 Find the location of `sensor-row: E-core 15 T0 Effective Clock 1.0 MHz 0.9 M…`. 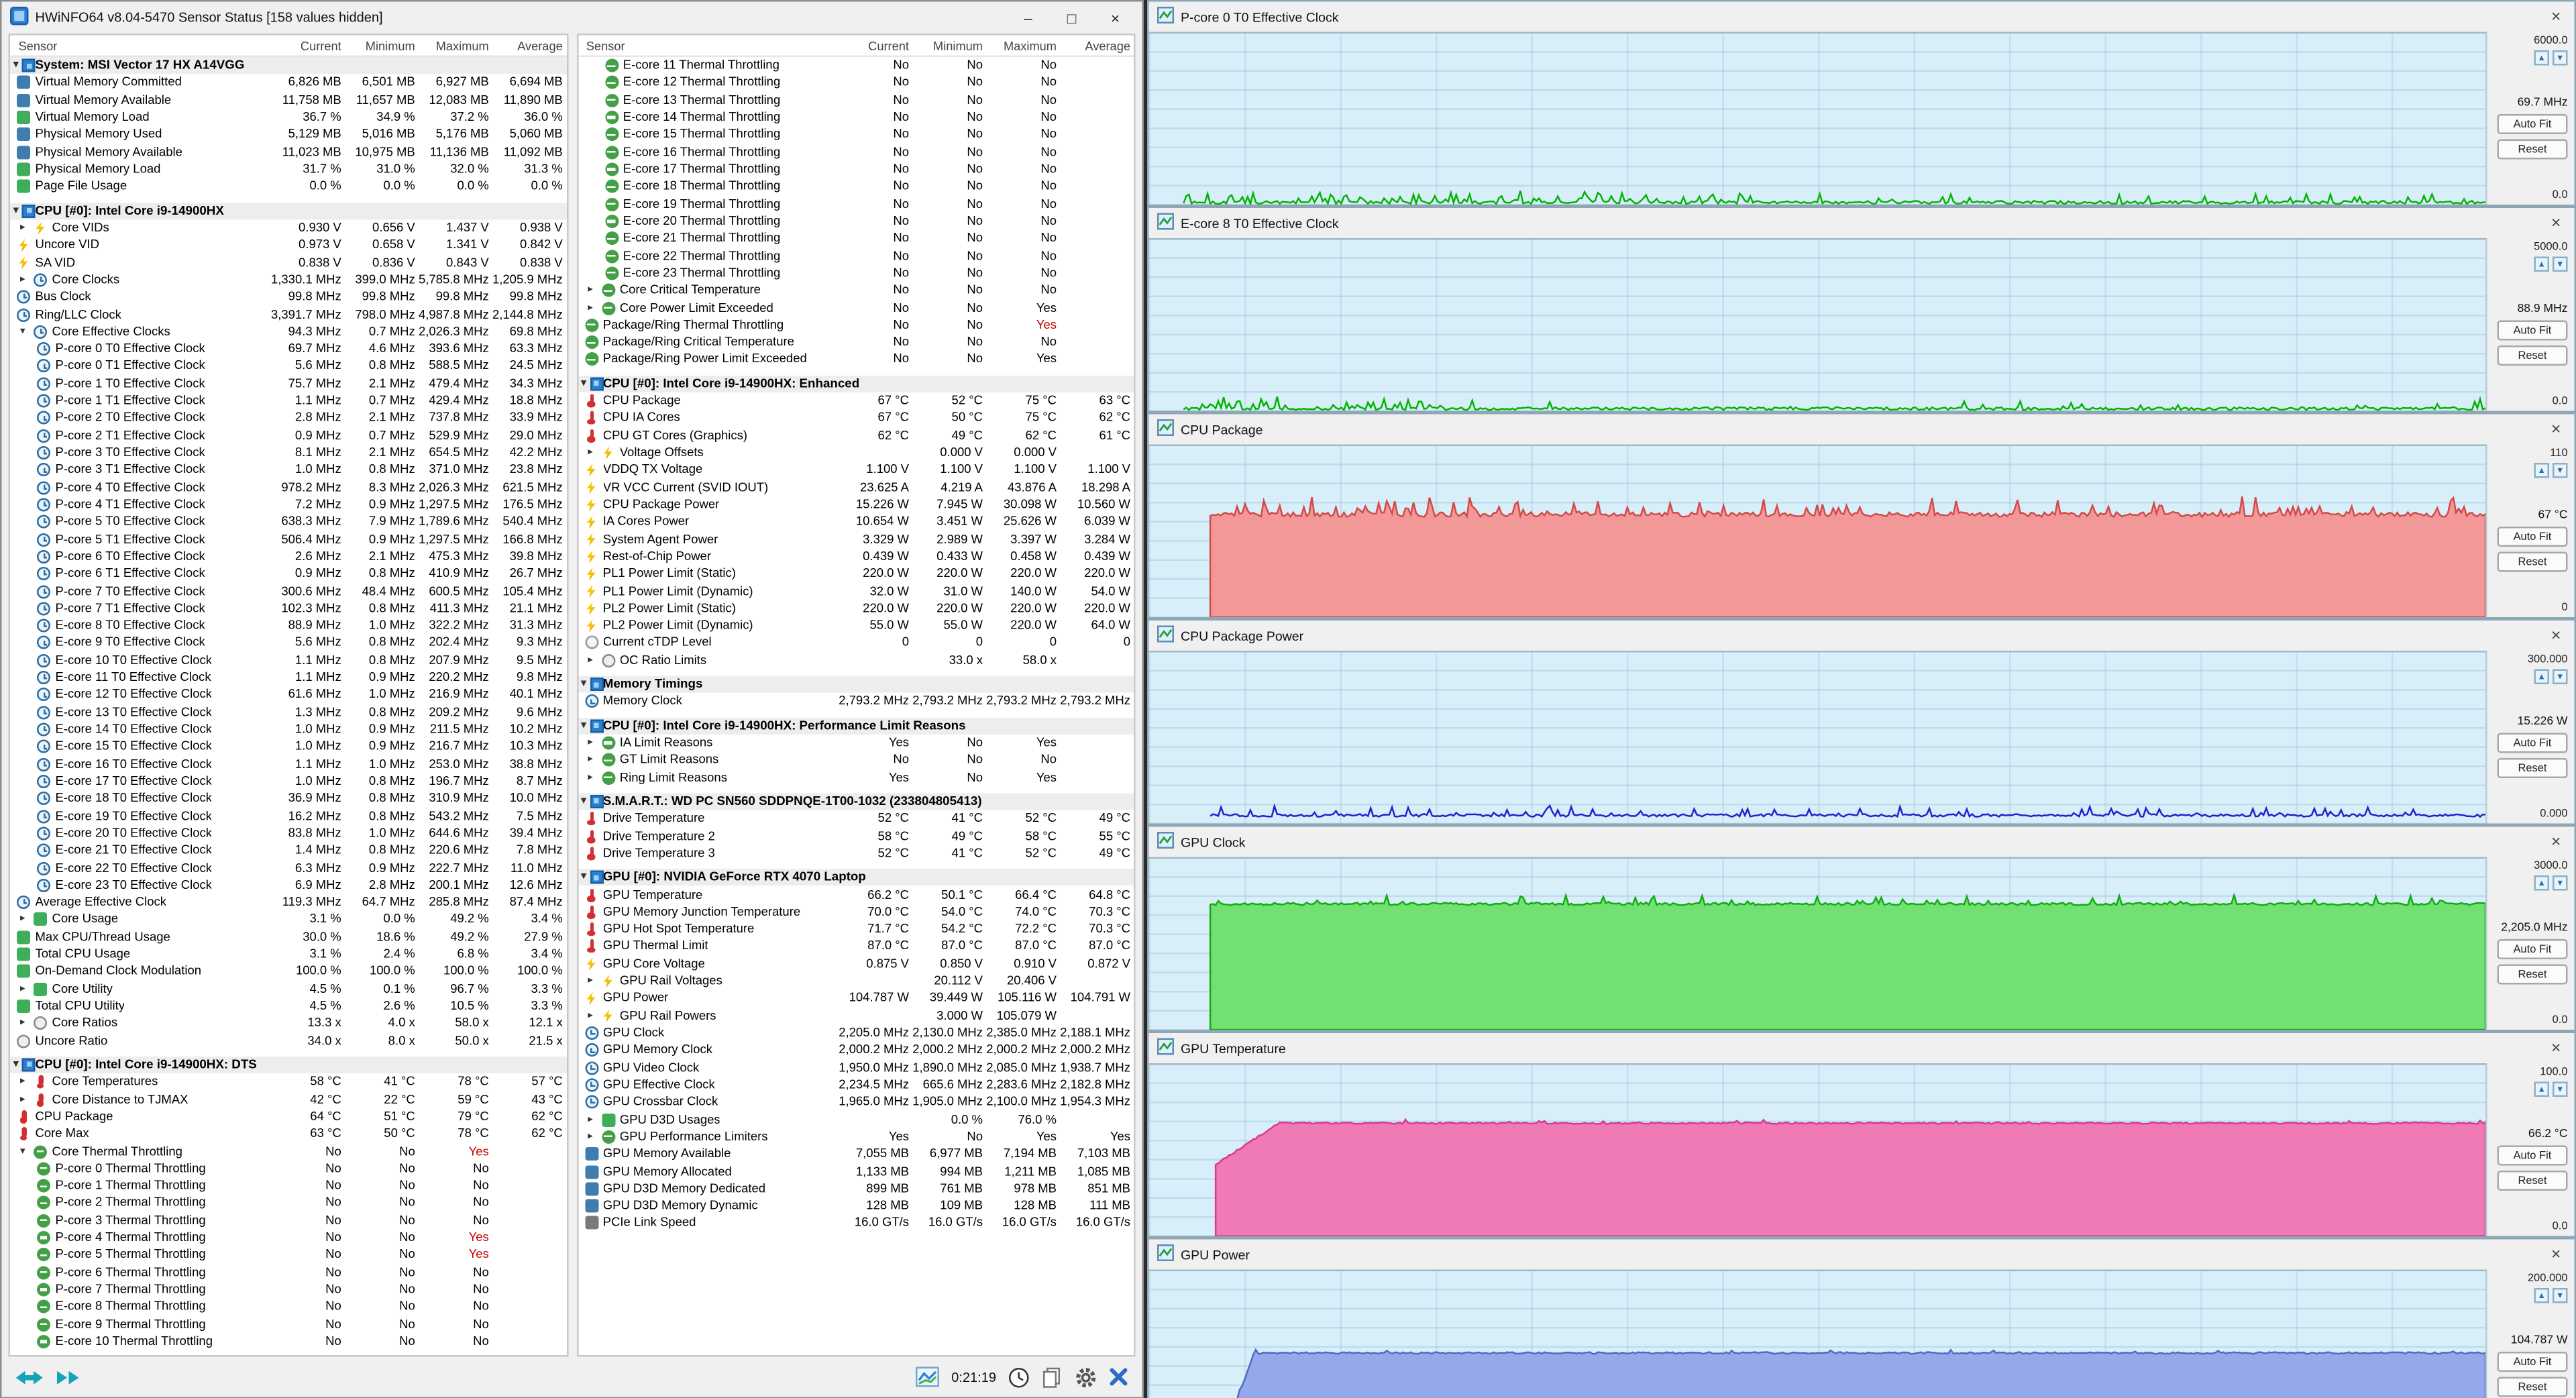

sensor-row: E-core 15 T0 Effective Clock 1.0 MHz 0.9 M… is located at coordinates (288, 746).